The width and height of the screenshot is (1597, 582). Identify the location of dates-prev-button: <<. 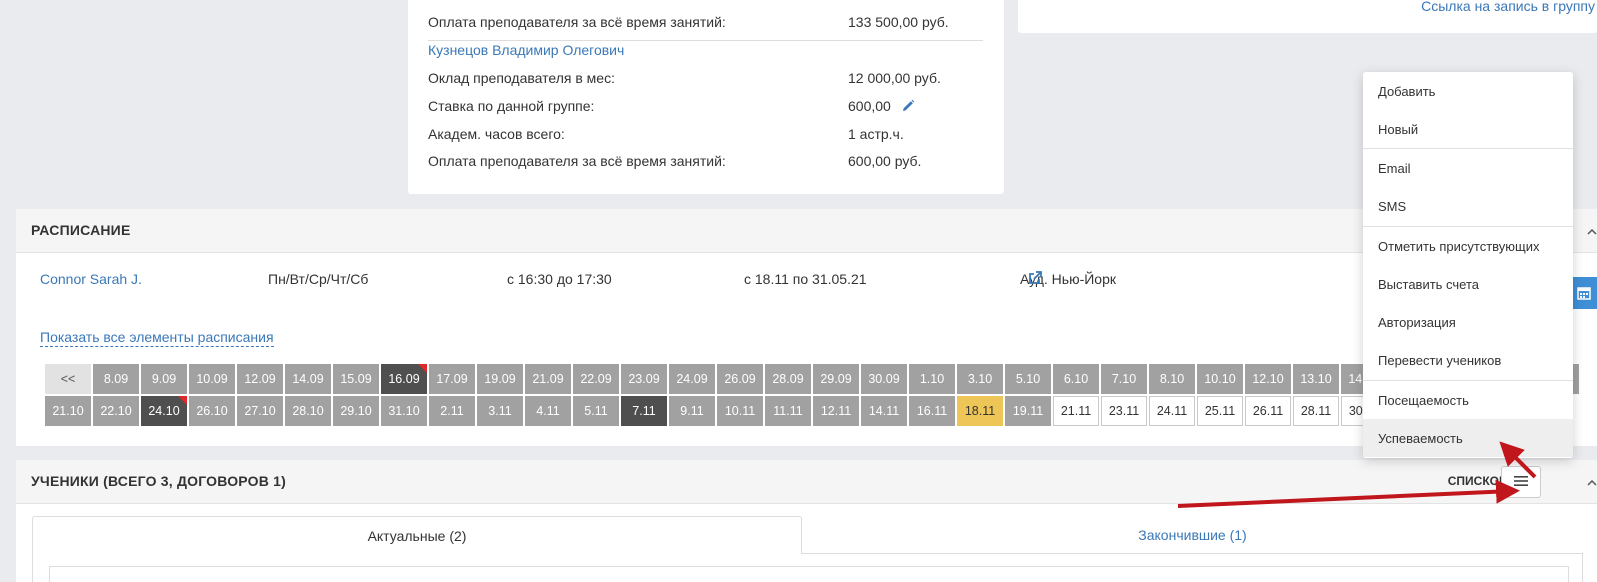
(68, 379).